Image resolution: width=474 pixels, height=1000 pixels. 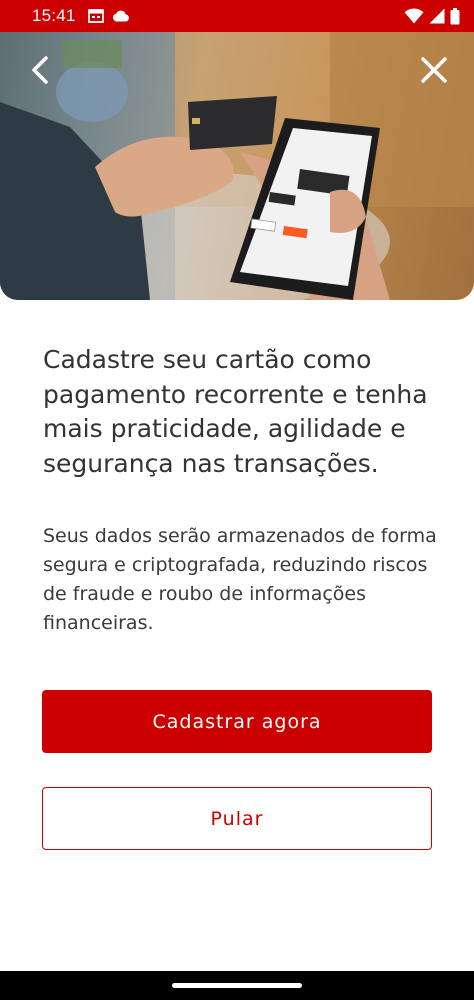 I want to click on status-time: 15:41, so click(x=54, y=15).